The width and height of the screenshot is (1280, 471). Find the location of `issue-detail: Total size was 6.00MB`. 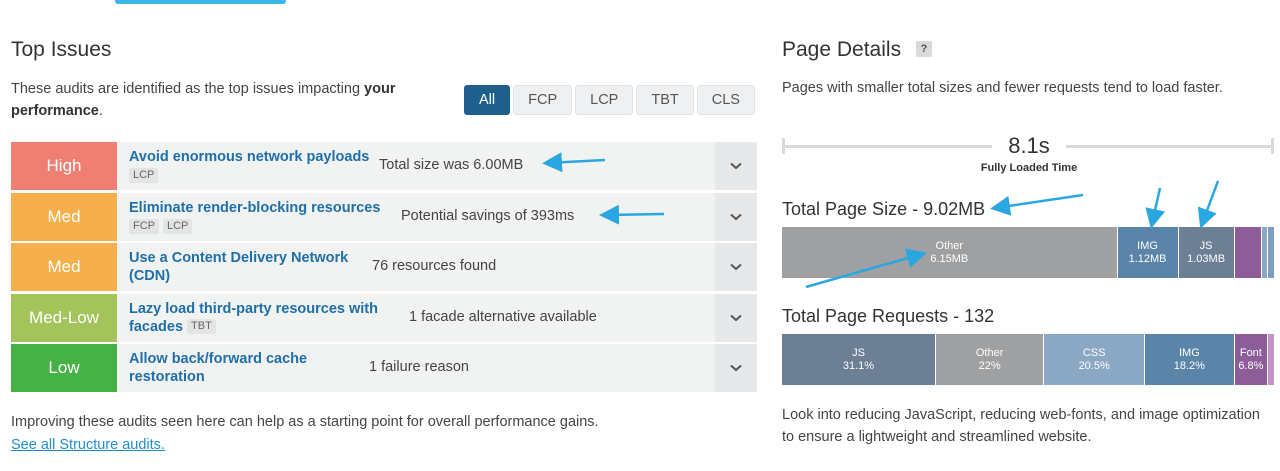

issue-detail: Total size was 6.00MB is located at coordinates (451, 165).